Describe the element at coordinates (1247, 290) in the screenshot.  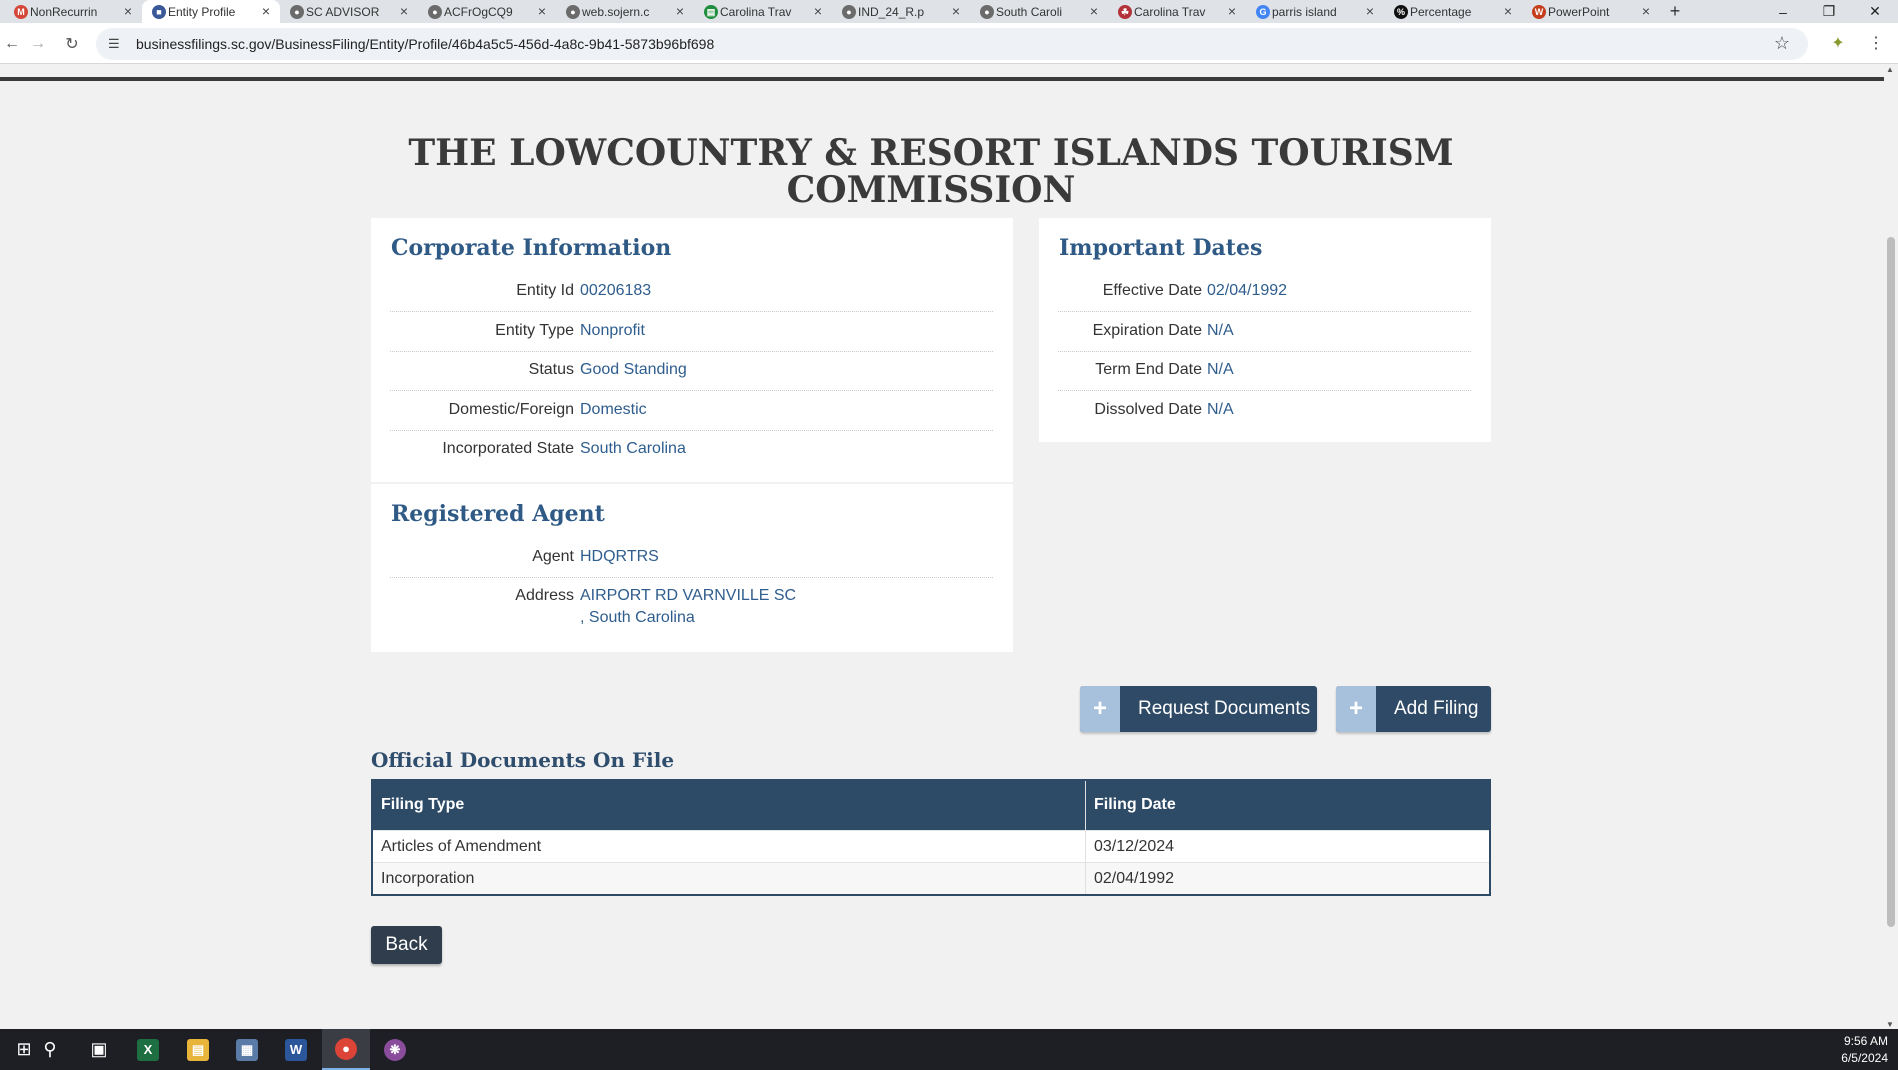
I see `date-value: 02/04/1992` at that location.